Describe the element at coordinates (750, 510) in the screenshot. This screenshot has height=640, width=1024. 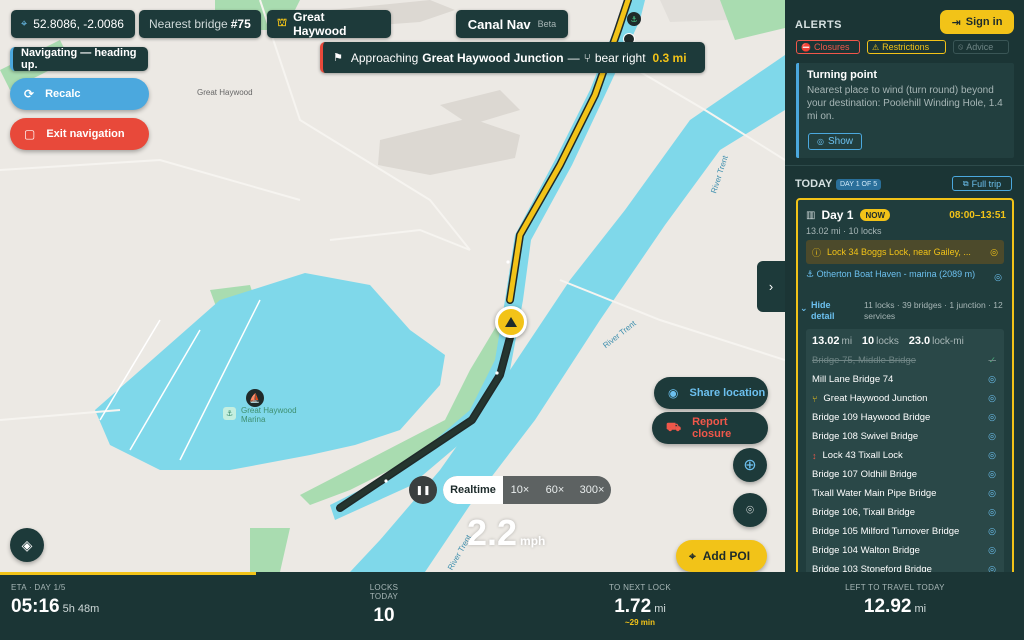
I see `drop-pin-button: ⌾` at that location.